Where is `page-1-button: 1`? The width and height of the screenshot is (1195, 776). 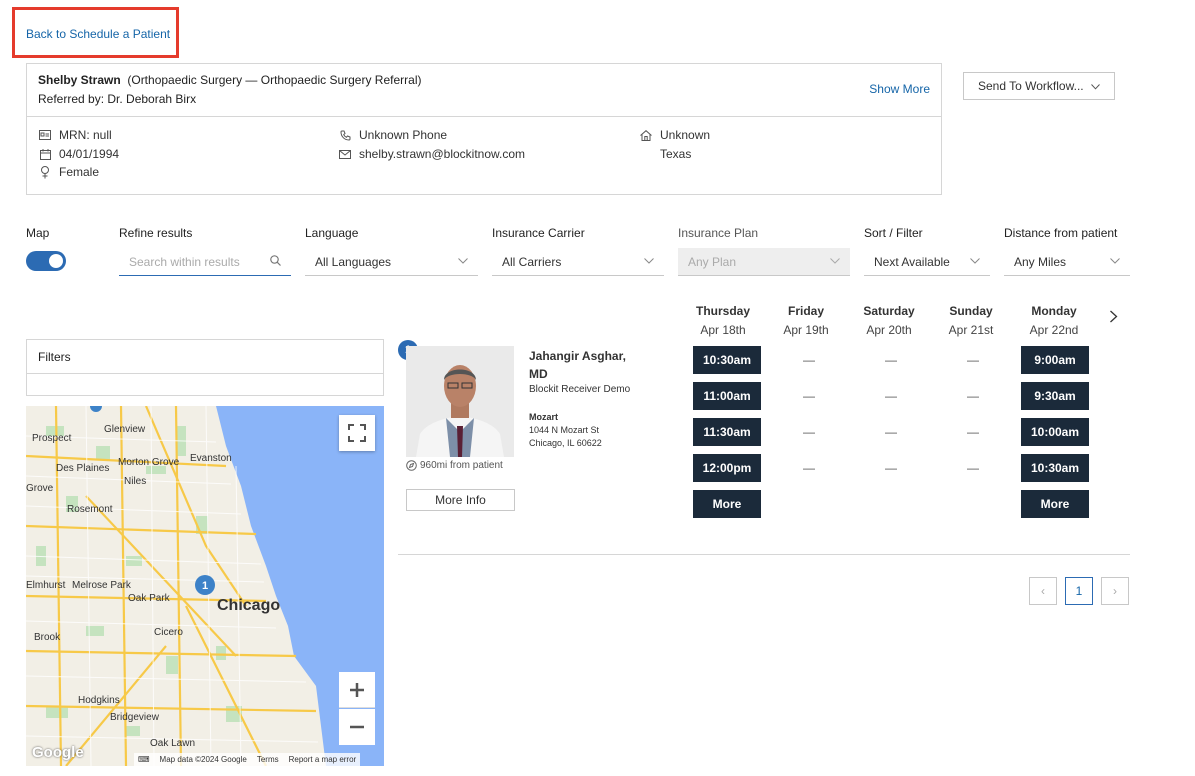 page-1-button: 1 is located at coordinates (1079, 591).